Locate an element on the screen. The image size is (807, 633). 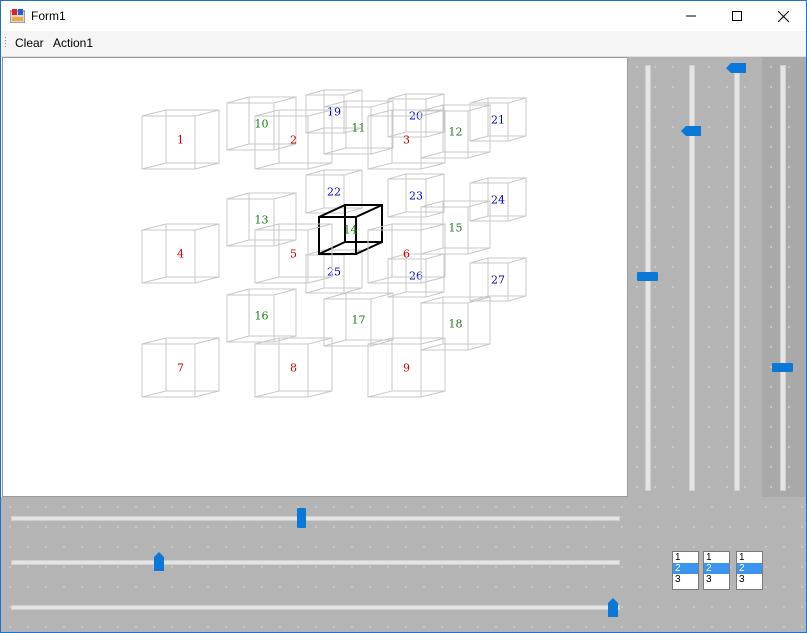
listbox-1-item: 1 is located at coordinates (685, 557).